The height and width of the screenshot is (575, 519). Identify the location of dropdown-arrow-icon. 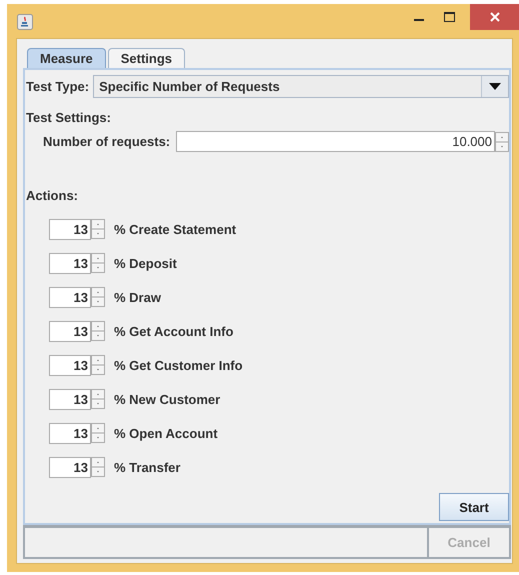
(495, 86).